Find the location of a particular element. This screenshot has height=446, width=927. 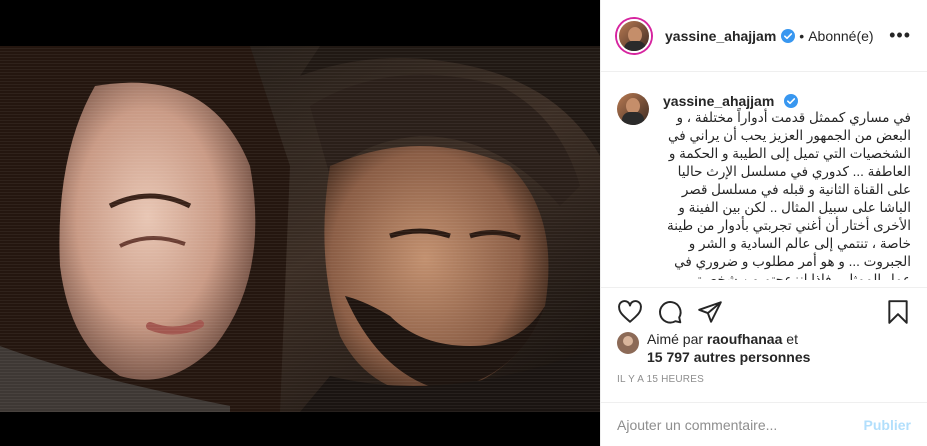

liker-username: raoufhanaa is located at coordinates (744, 339).